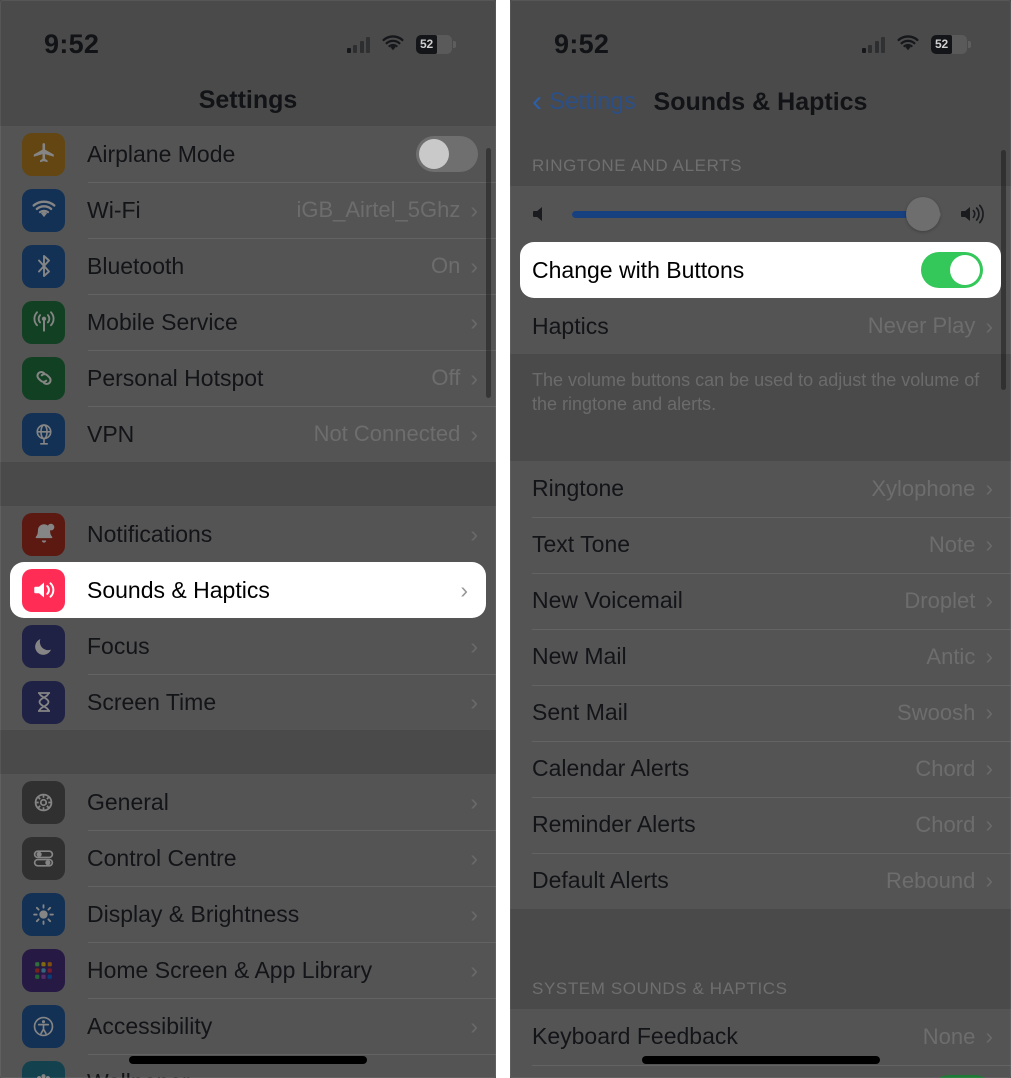 This screenshot has height=1078, width=1011. What do you see at coordinates (43, 210) in the screenshot?
I see `wifi-icon` at bounding box center [43, 210].